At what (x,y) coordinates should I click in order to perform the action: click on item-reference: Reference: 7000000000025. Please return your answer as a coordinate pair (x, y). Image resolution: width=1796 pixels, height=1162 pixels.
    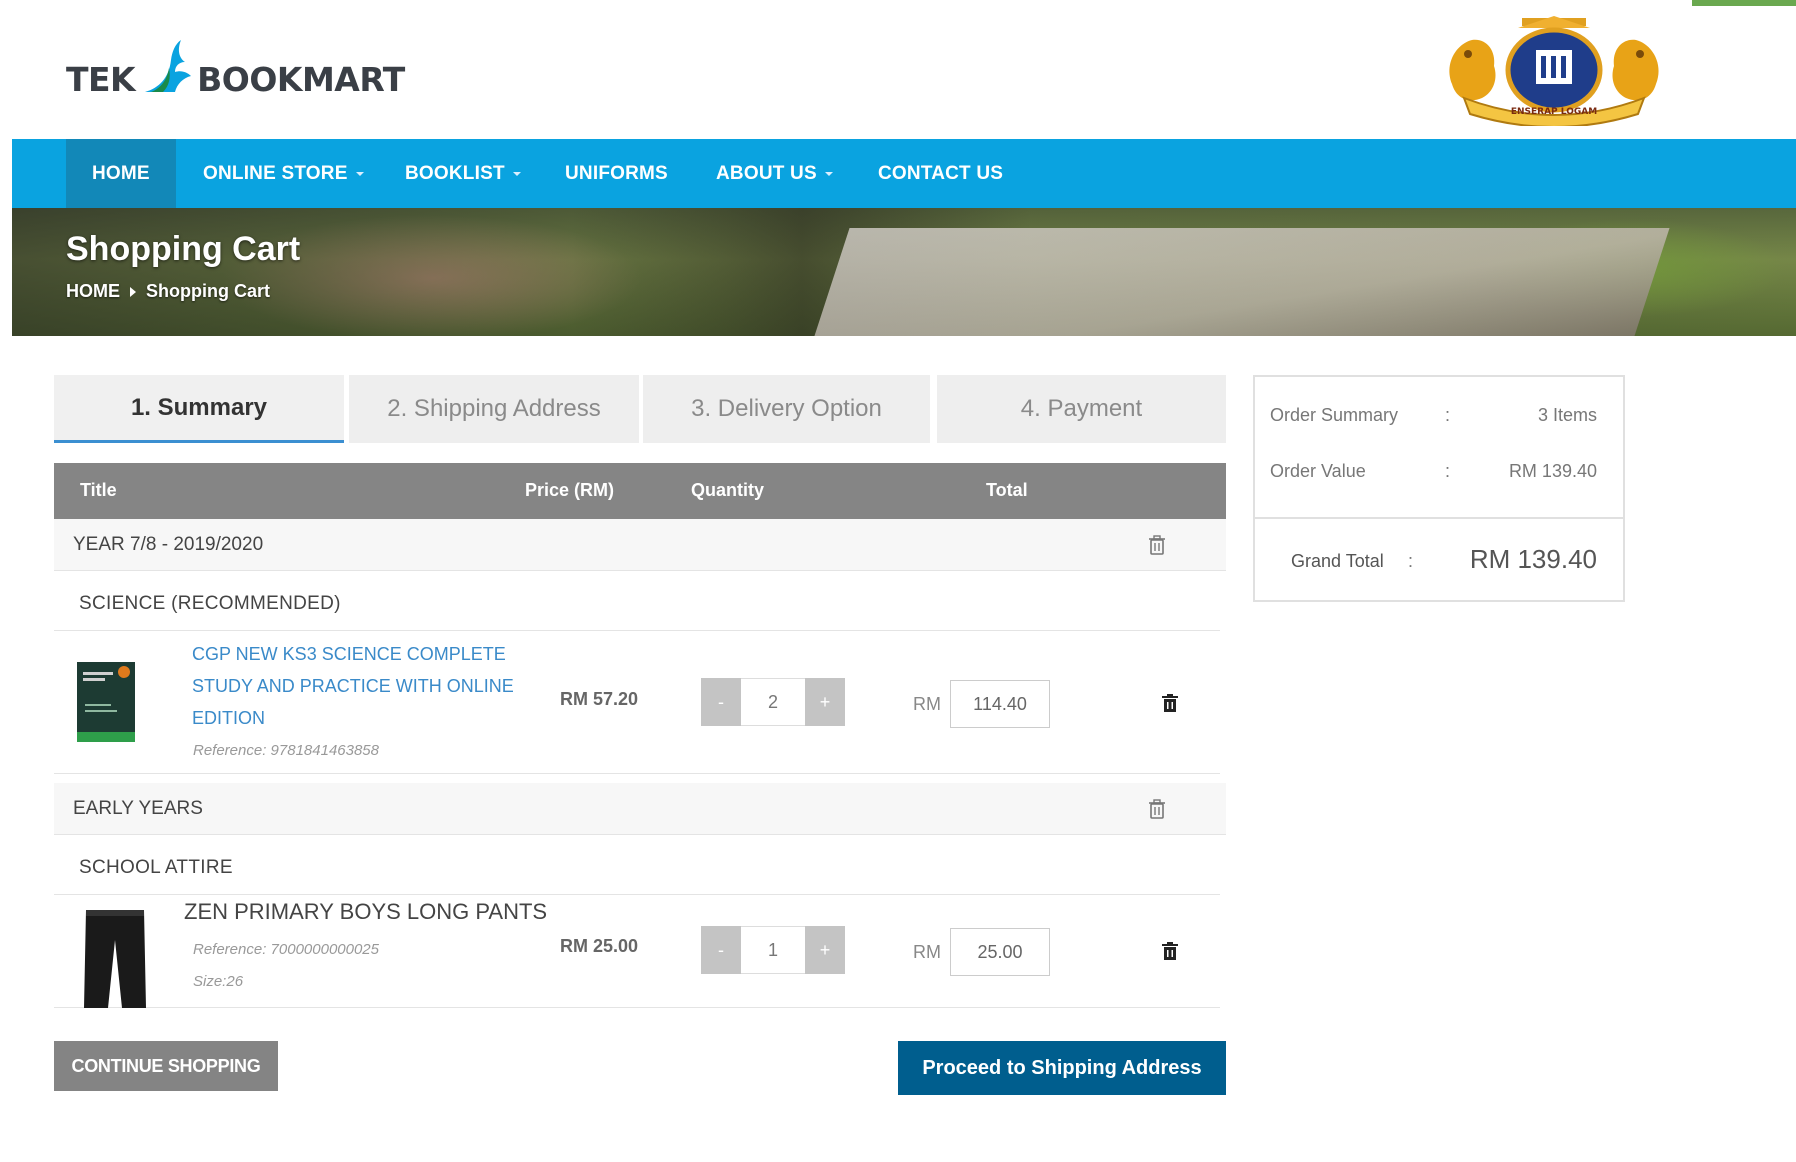
    Looking at the image, I should click on (286, 949).